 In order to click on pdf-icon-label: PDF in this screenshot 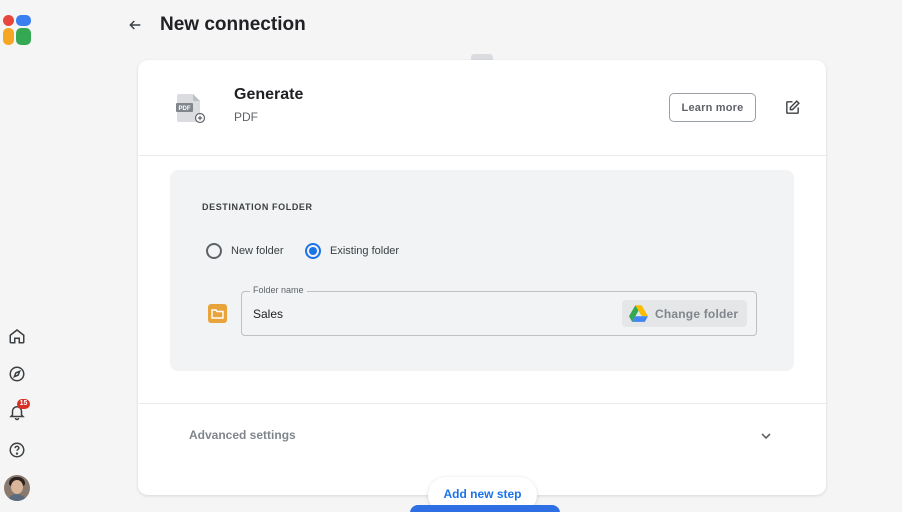, I will do `click(185, 109)`.